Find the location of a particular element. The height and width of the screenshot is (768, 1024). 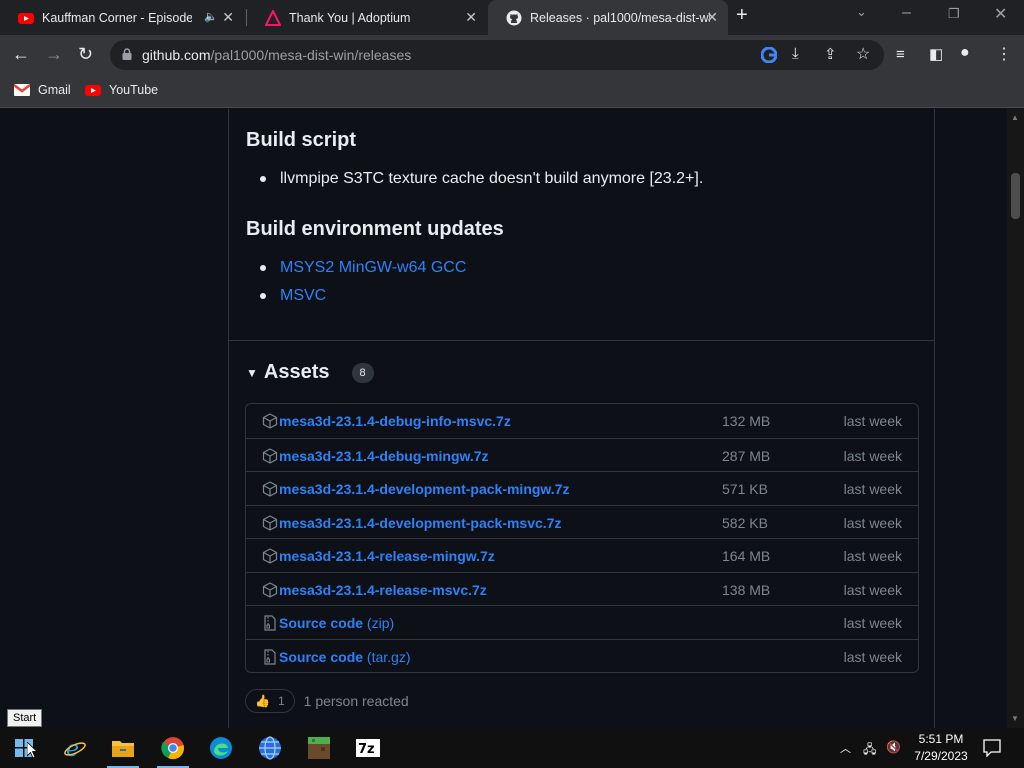

bullet-dot is located at coordinates (263, 179).